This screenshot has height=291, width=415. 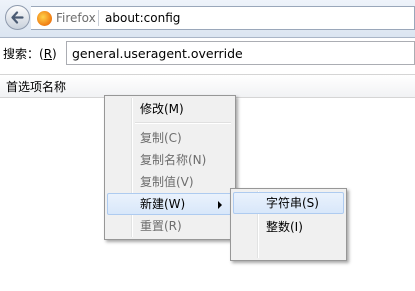 I want to click on url-bar: Firefox about:config, so click(x=223, y=18).